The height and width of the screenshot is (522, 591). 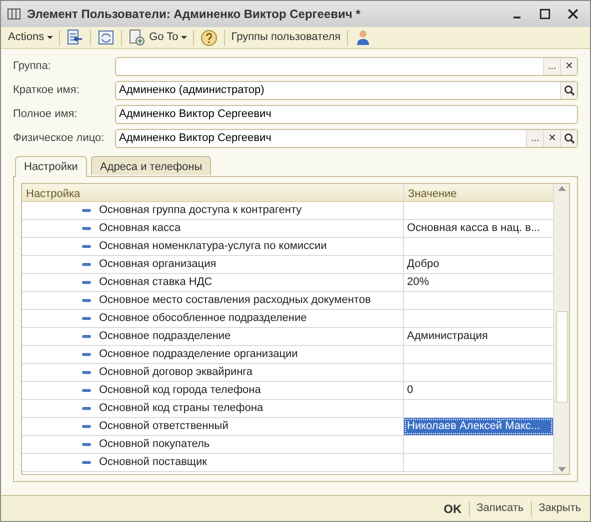 What do you see at coordinates (213, 246) in the screenshot?
I see `table-cell-text: Основная номенклатура-услуга по комиссии` at bounding box center [213, 246].